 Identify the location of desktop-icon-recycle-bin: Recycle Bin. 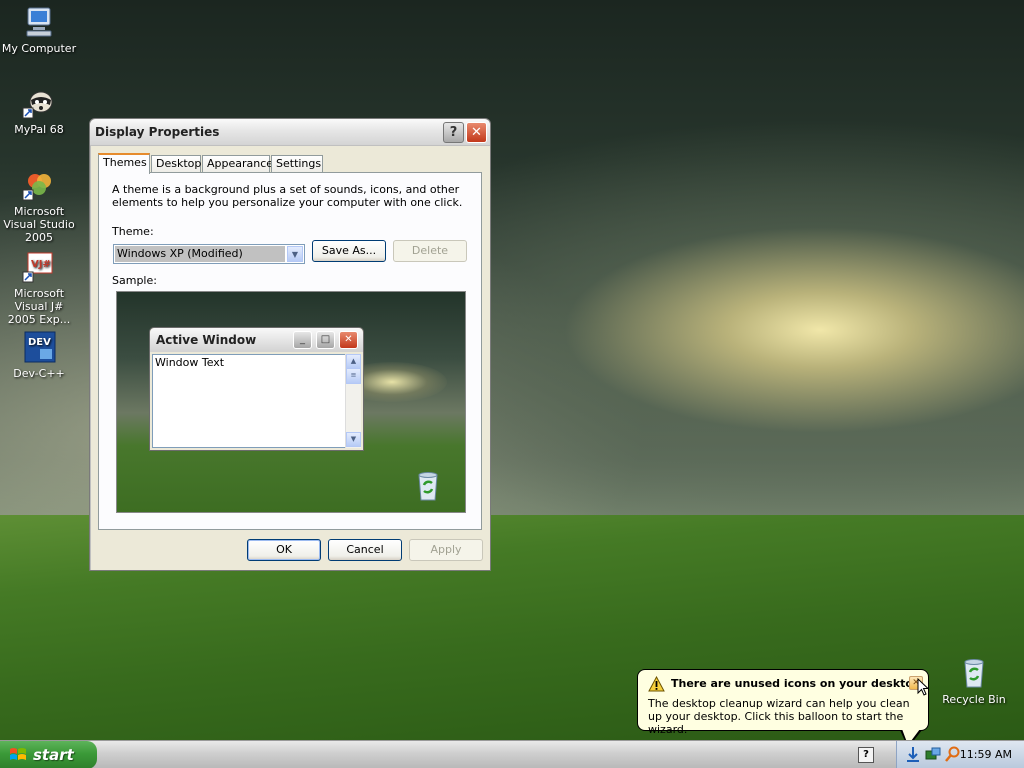
(974, 681).